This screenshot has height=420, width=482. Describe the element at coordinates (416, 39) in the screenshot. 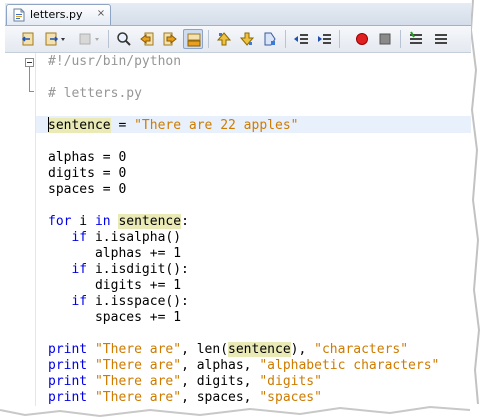

I see `comment-icon` at that location.